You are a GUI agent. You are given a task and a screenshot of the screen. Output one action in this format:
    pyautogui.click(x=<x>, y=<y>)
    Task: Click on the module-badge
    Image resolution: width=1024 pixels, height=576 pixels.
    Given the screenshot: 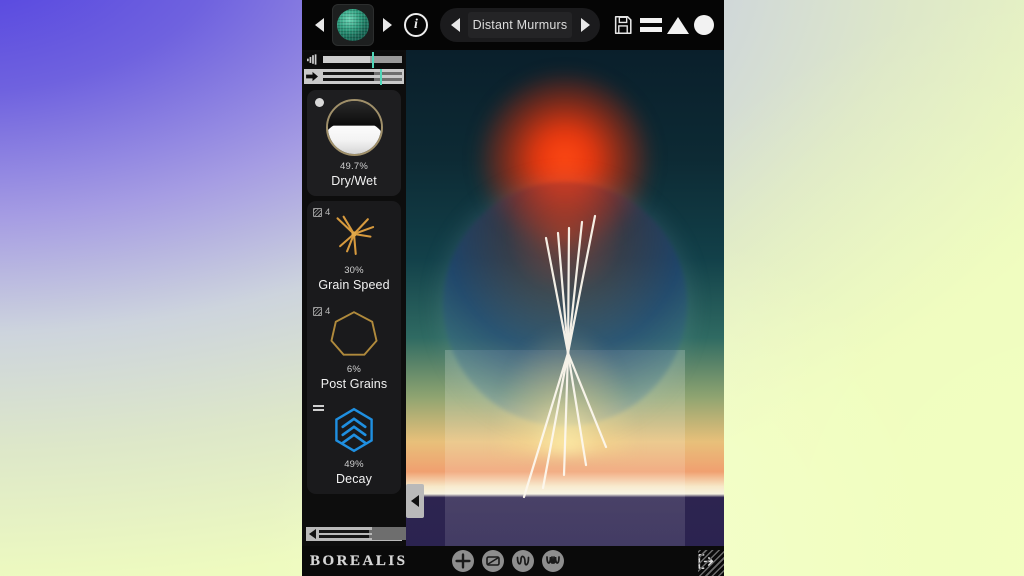 What is the action you would take?
    pyautogui.click(x=318, y=408)
    